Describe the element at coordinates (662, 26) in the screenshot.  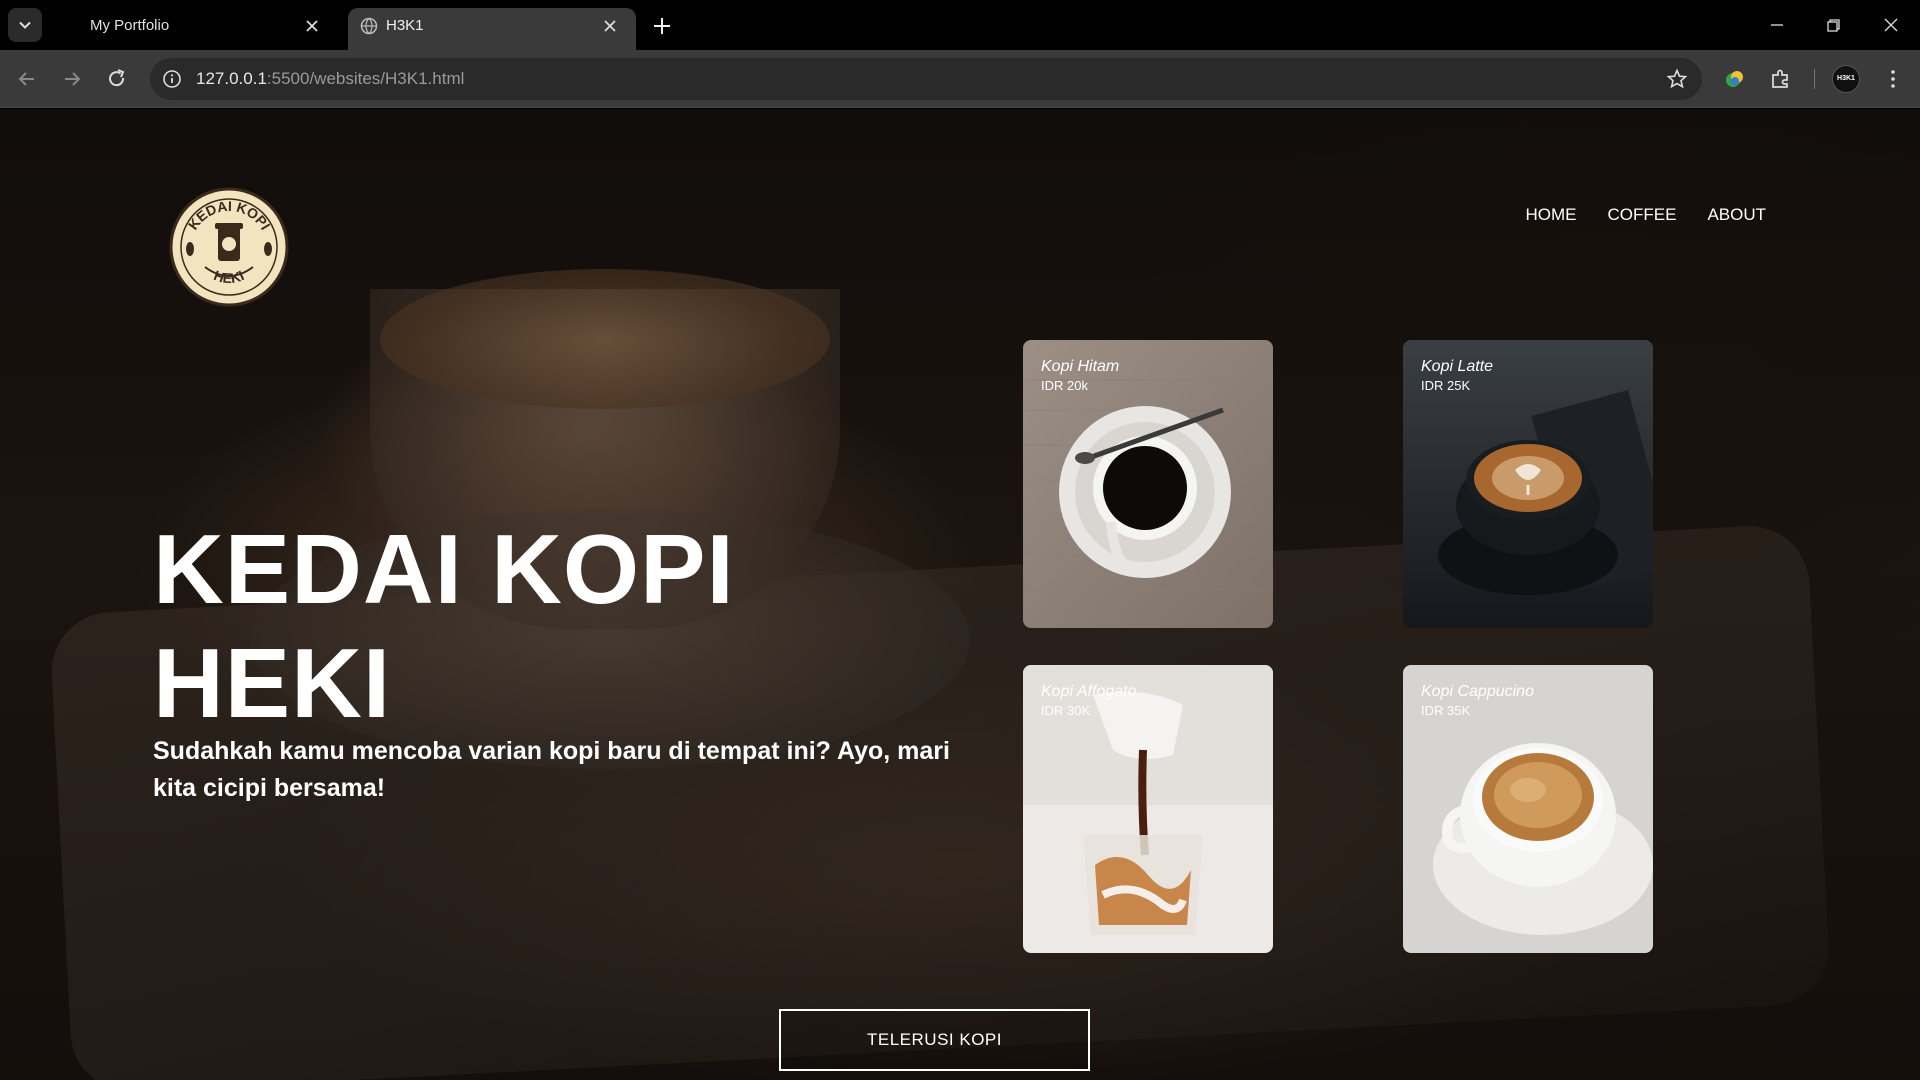
I see `new-tab-icon` at that location.